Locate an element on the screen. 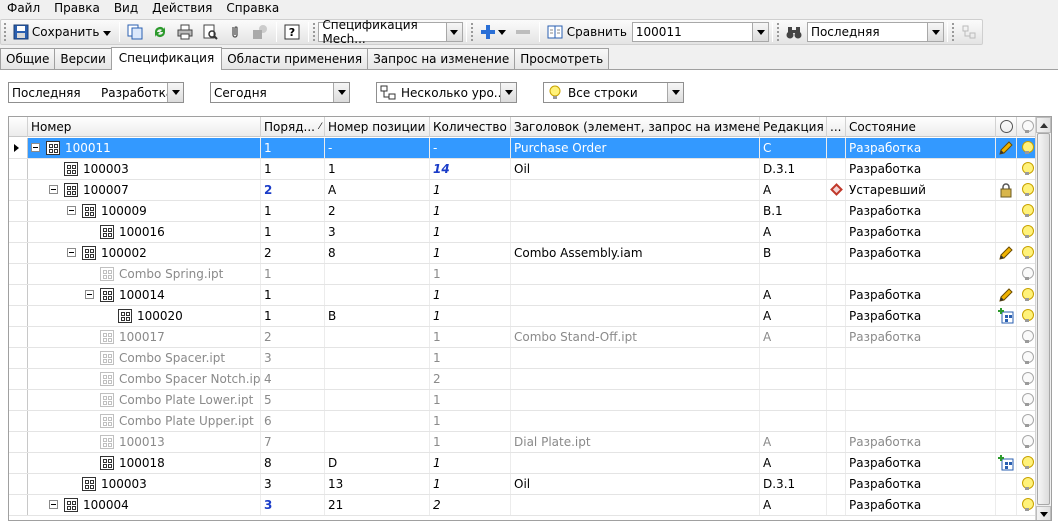  compare-button: Сравнить is located at coordinates (587, 32).